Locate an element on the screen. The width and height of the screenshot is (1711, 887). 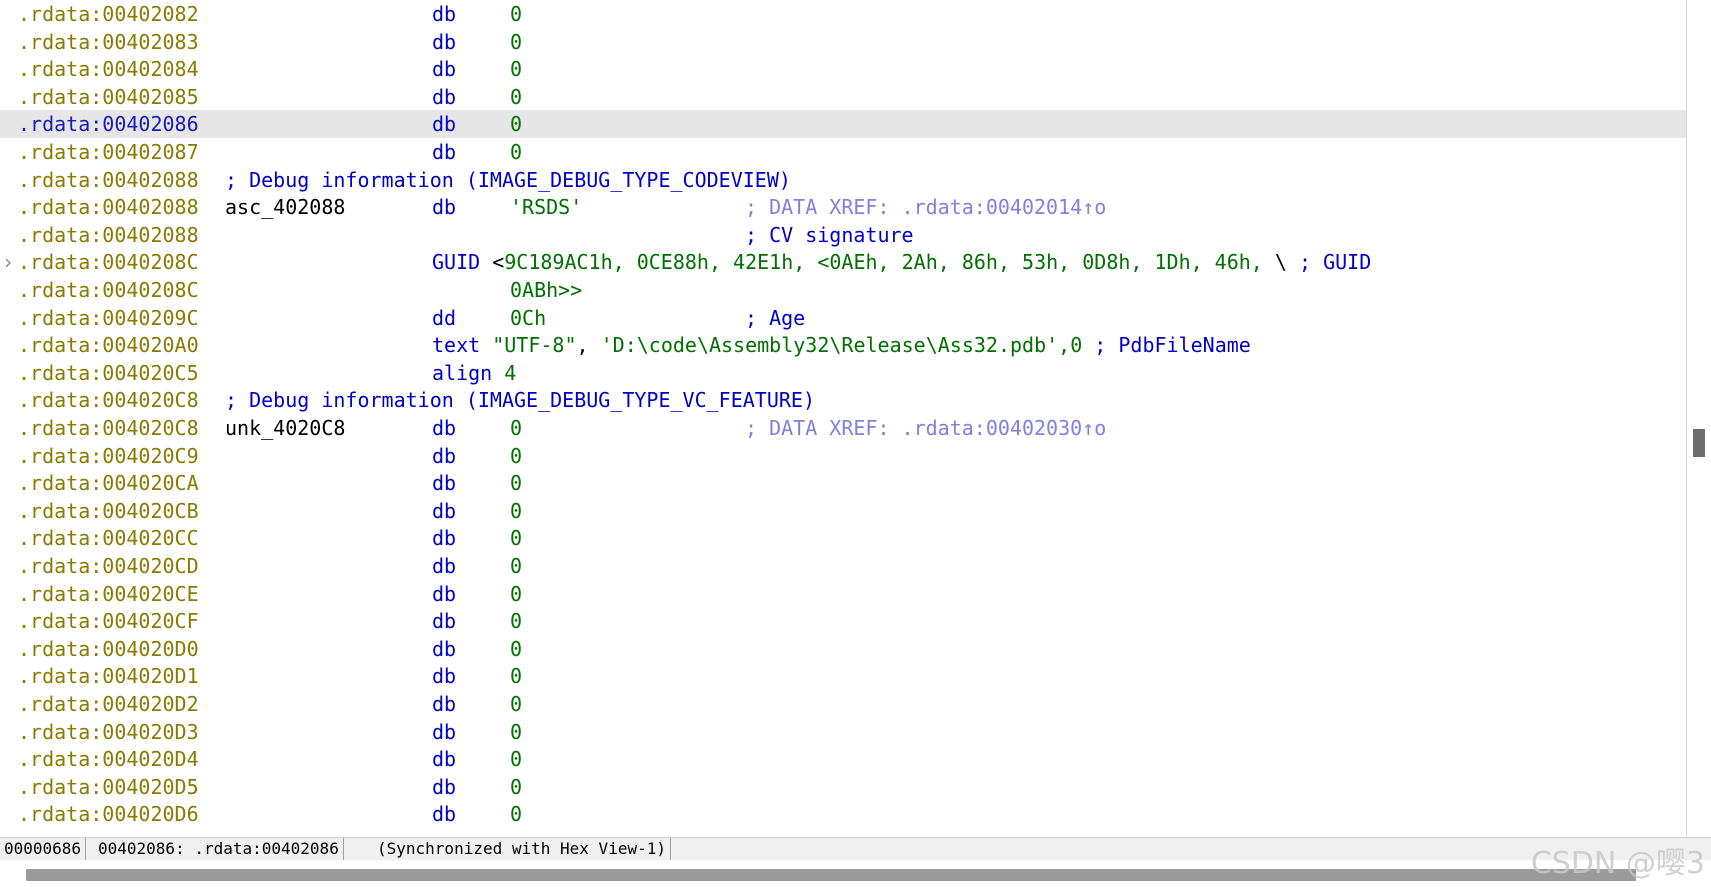
line-address: .rdata:00402086 is located at coordinates (108, 124).